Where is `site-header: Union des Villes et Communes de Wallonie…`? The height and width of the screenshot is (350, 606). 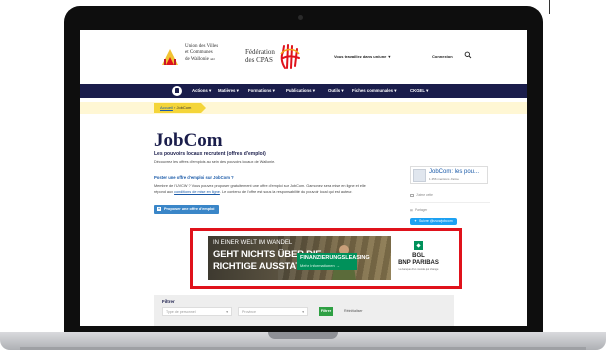
site-header: Union des Villes et Communes de Wallonie… is located at coordinates (303, 57).